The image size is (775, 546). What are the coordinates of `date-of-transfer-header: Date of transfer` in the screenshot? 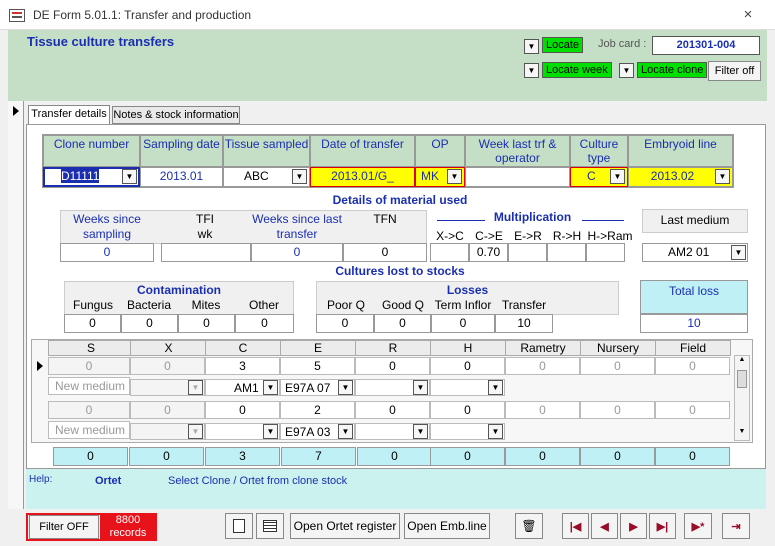 It's located at (362, 151).